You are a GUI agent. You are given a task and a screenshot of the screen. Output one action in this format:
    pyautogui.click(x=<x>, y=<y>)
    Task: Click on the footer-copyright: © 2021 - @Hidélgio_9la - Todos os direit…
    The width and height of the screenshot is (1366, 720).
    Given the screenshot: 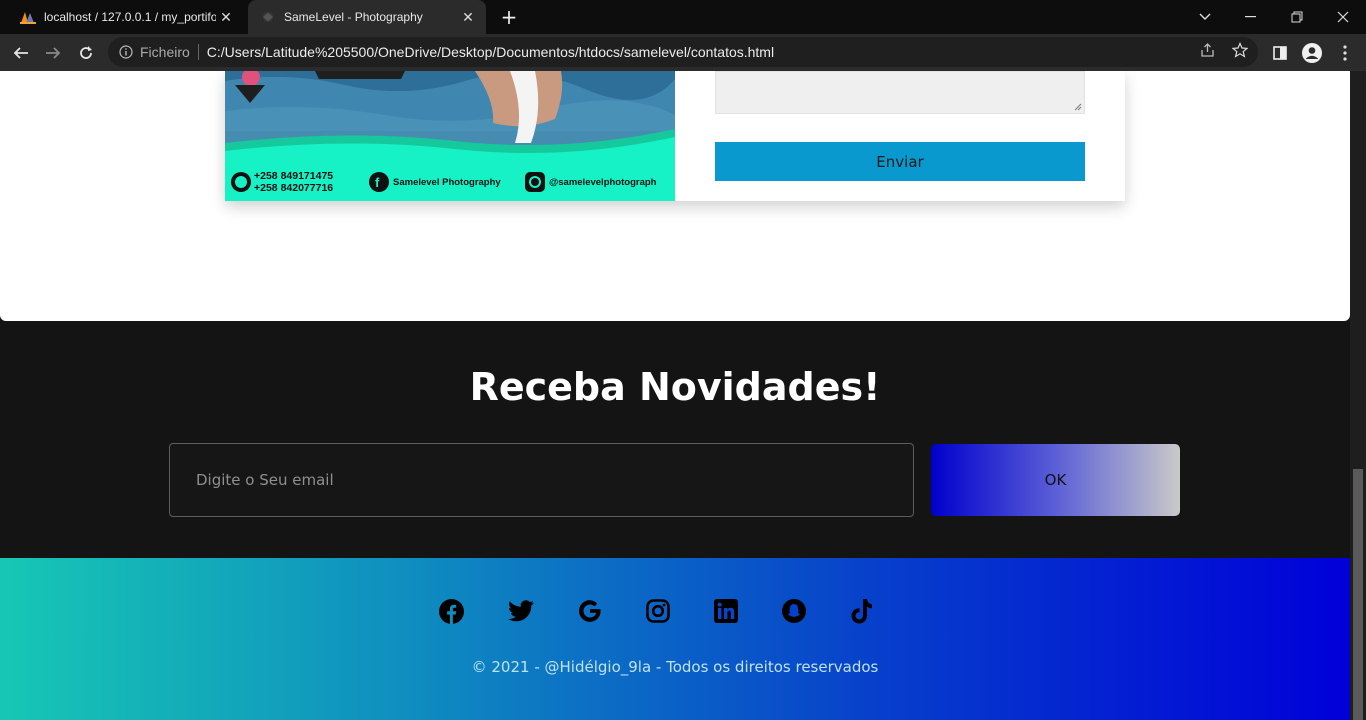 What is the action you would take?
    pyautogui.click(x=675, y=667)
    